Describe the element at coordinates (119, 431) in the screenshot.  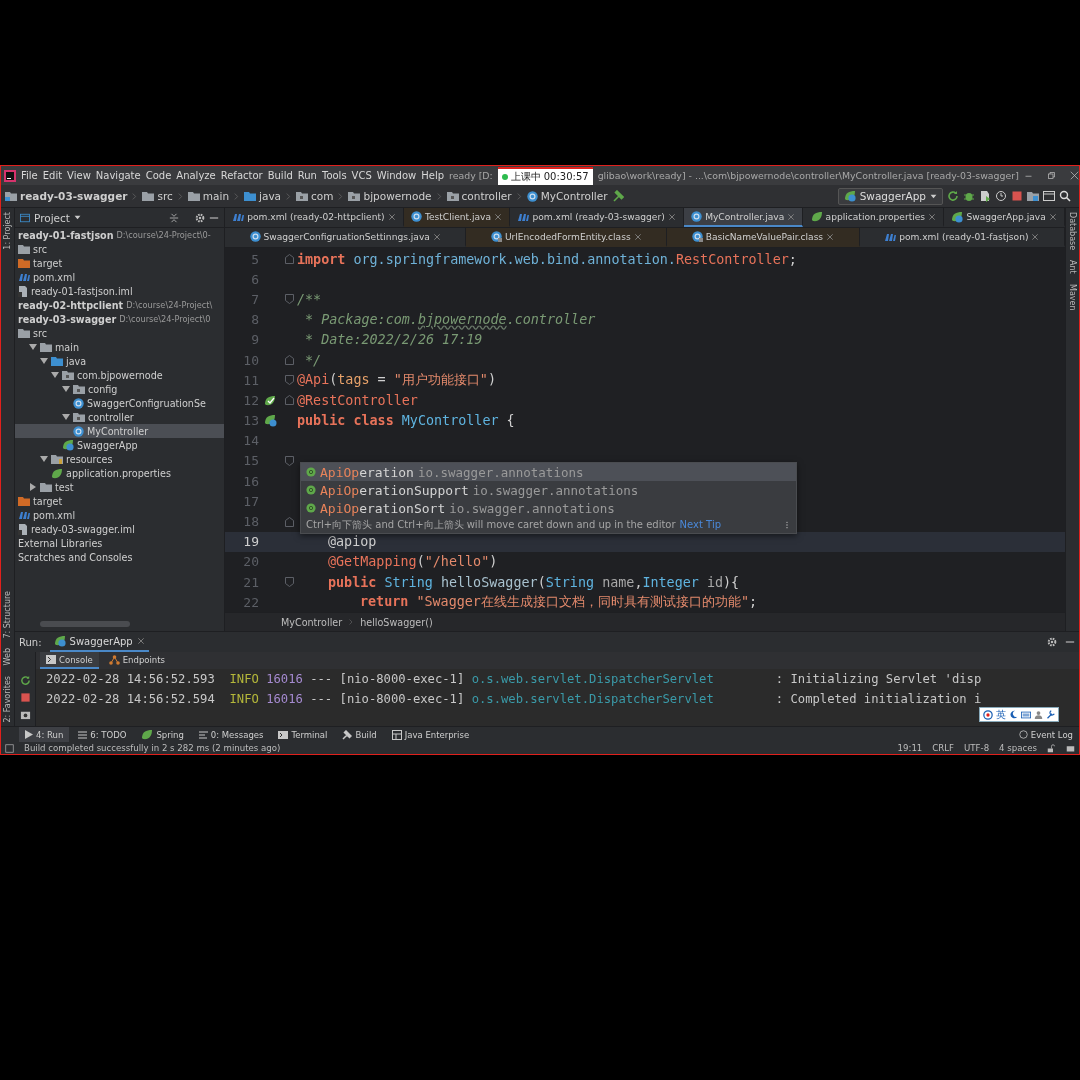
I see `tree-item: MyController` at that location.